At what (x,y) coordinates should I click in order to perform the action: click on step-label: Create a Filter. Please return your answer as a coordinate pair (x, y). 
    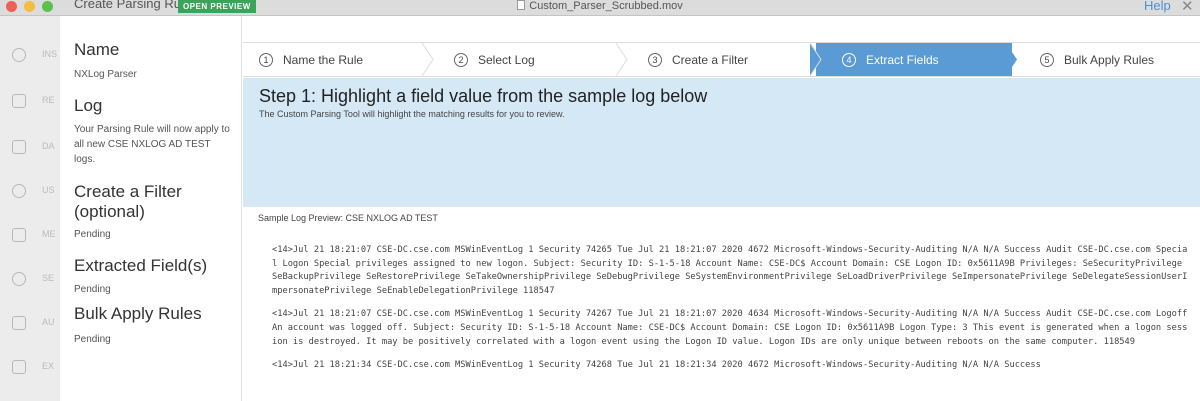
    Looking at the image, I should click on (710, 59).